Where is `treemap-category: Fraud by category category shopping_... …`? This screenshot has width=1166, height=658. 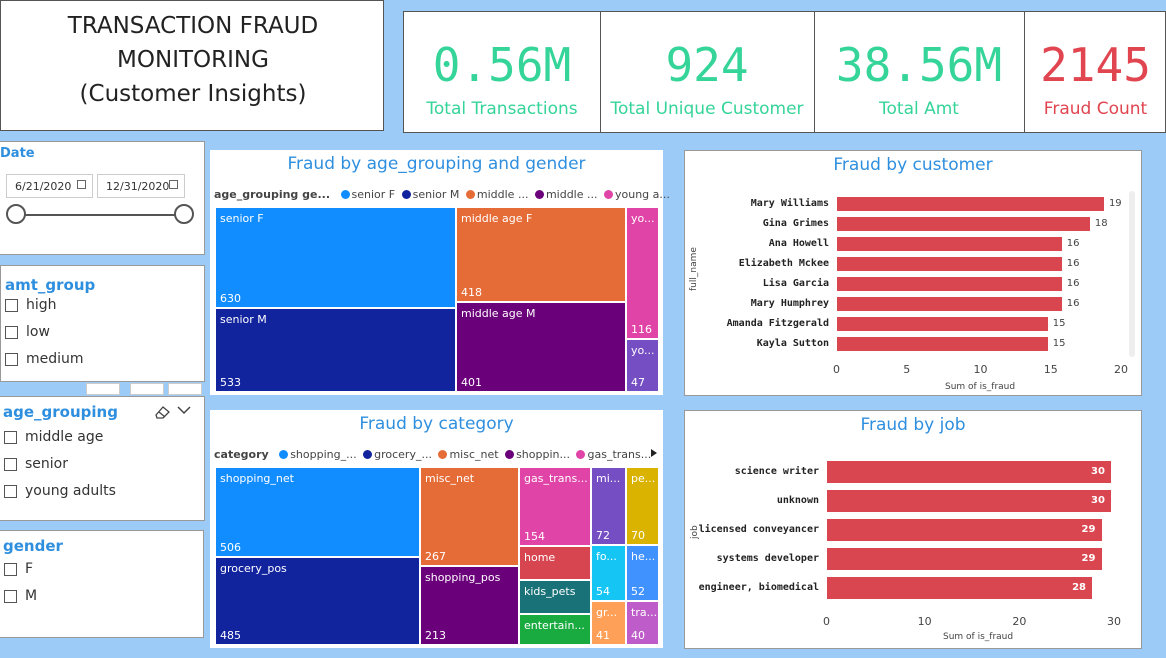
treemap-category: Fraud by category category shopping_... … is located at coordinates (436, 529).